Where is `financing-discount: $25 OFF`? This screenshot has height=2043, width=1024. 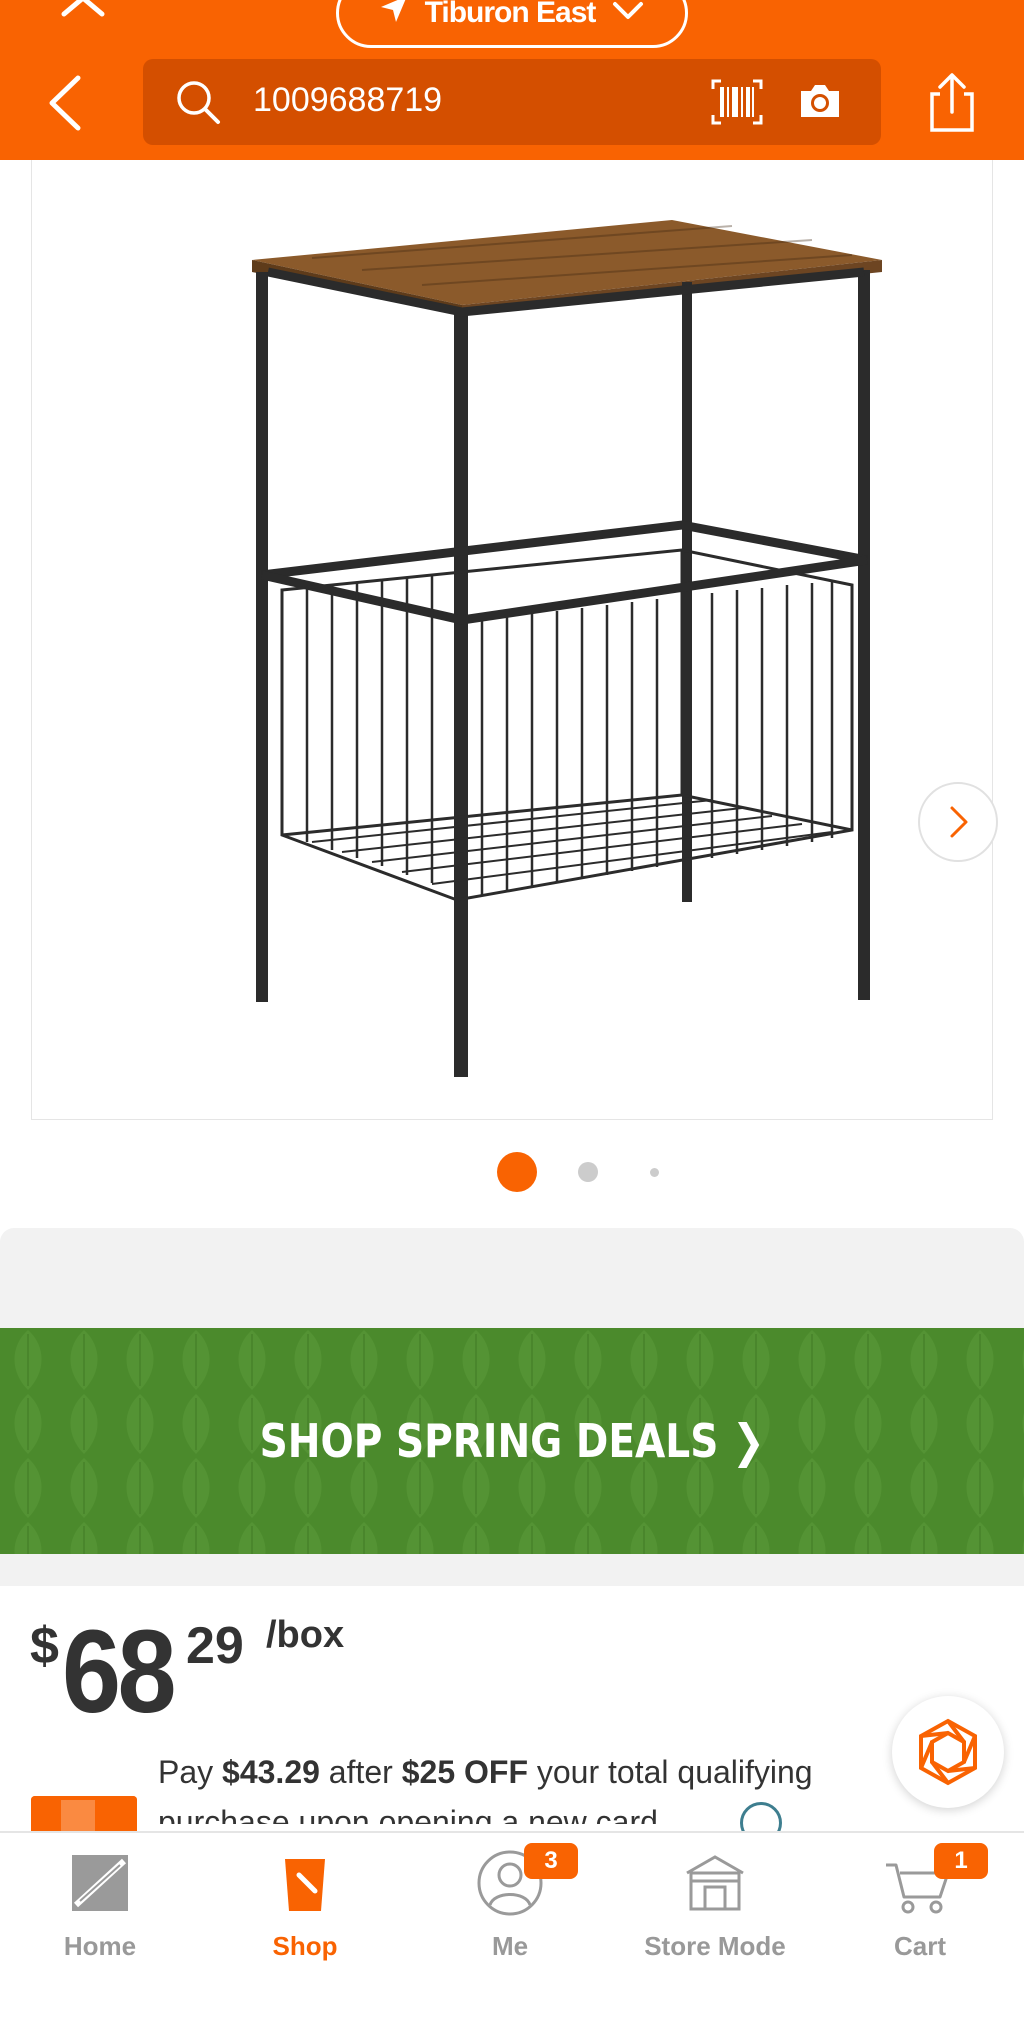 financing-discount: $25 OFF is located at coordinates (464, 1772).